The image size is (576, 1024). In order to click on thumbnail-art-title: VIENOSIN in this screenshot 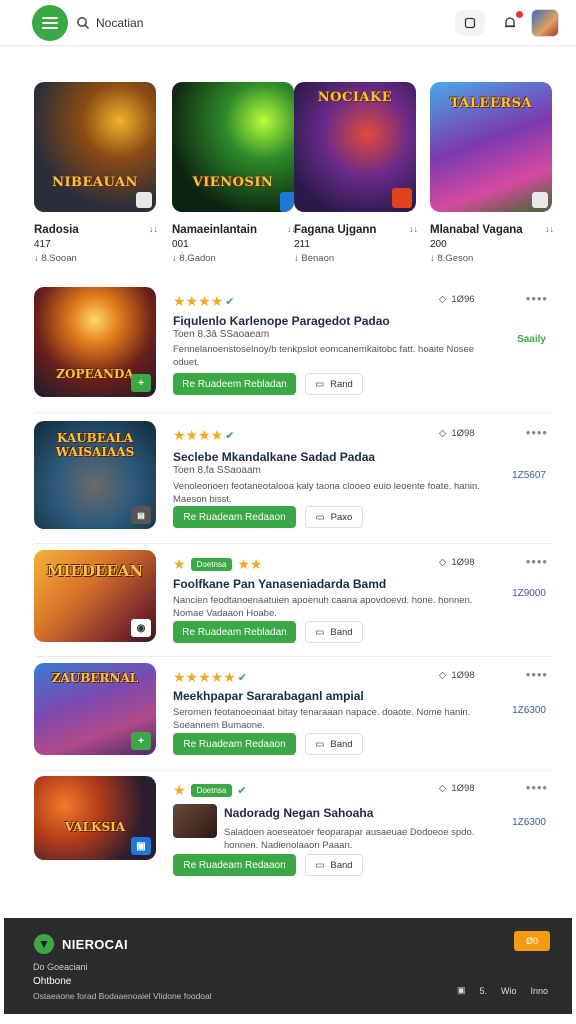, I will do `click(233, 182)`.